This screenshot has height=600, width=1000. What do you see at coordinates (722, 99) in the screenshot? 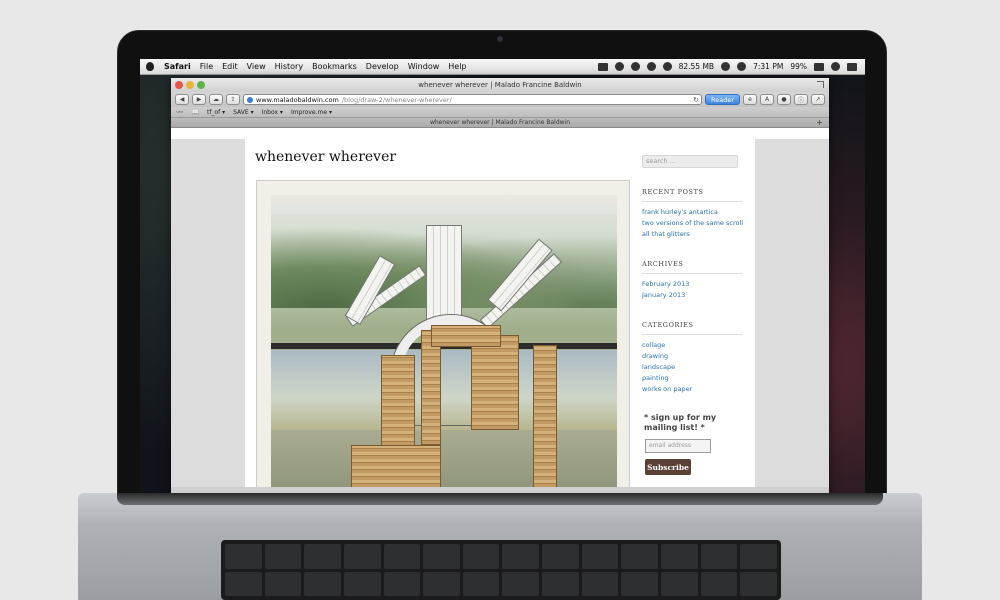
I see `reader-button: Reader` at bounding box center [722, 99].